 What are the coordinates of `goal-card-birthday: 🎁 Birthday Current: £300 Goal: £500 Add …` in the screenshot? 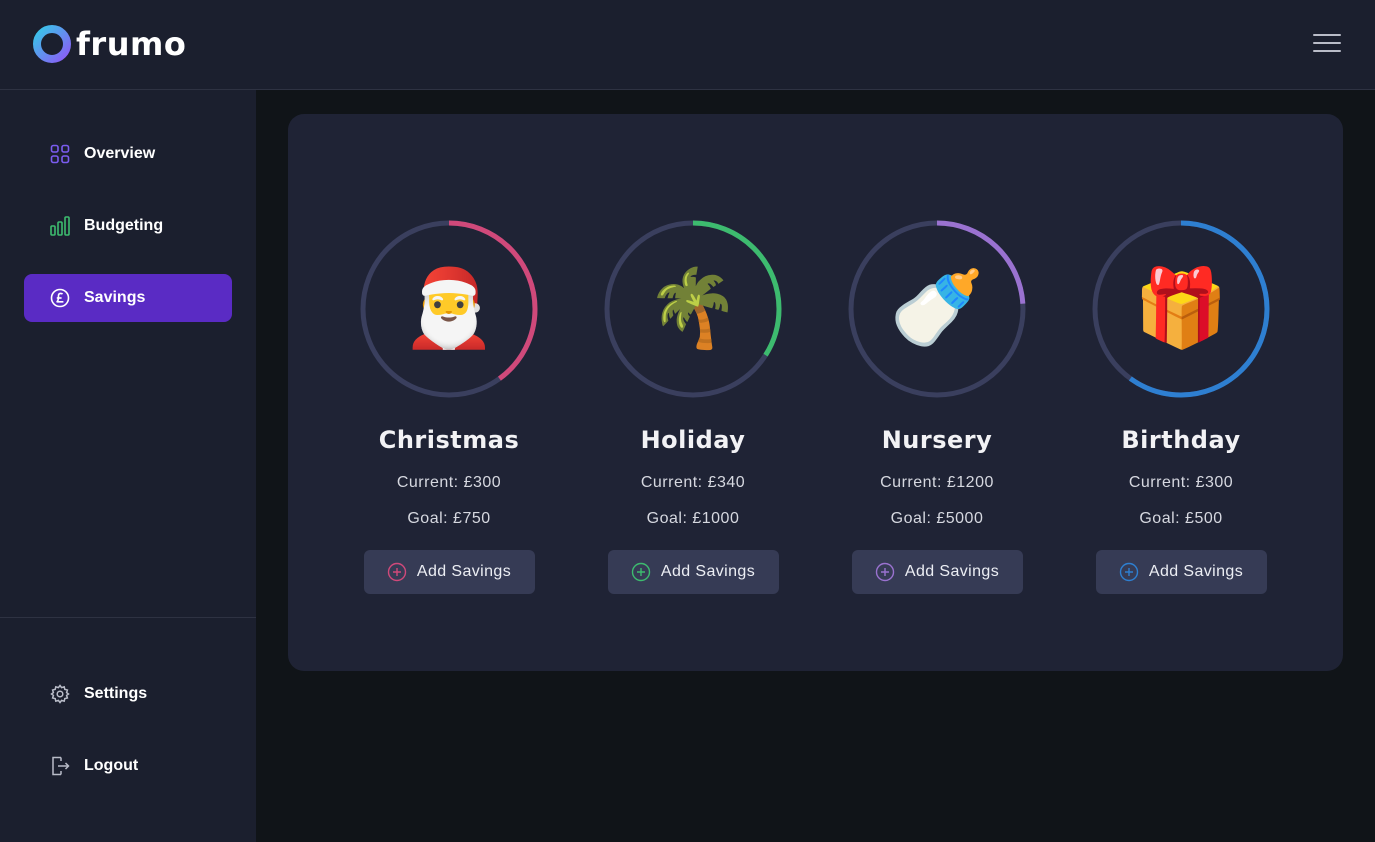 It's located at (1181, 406).